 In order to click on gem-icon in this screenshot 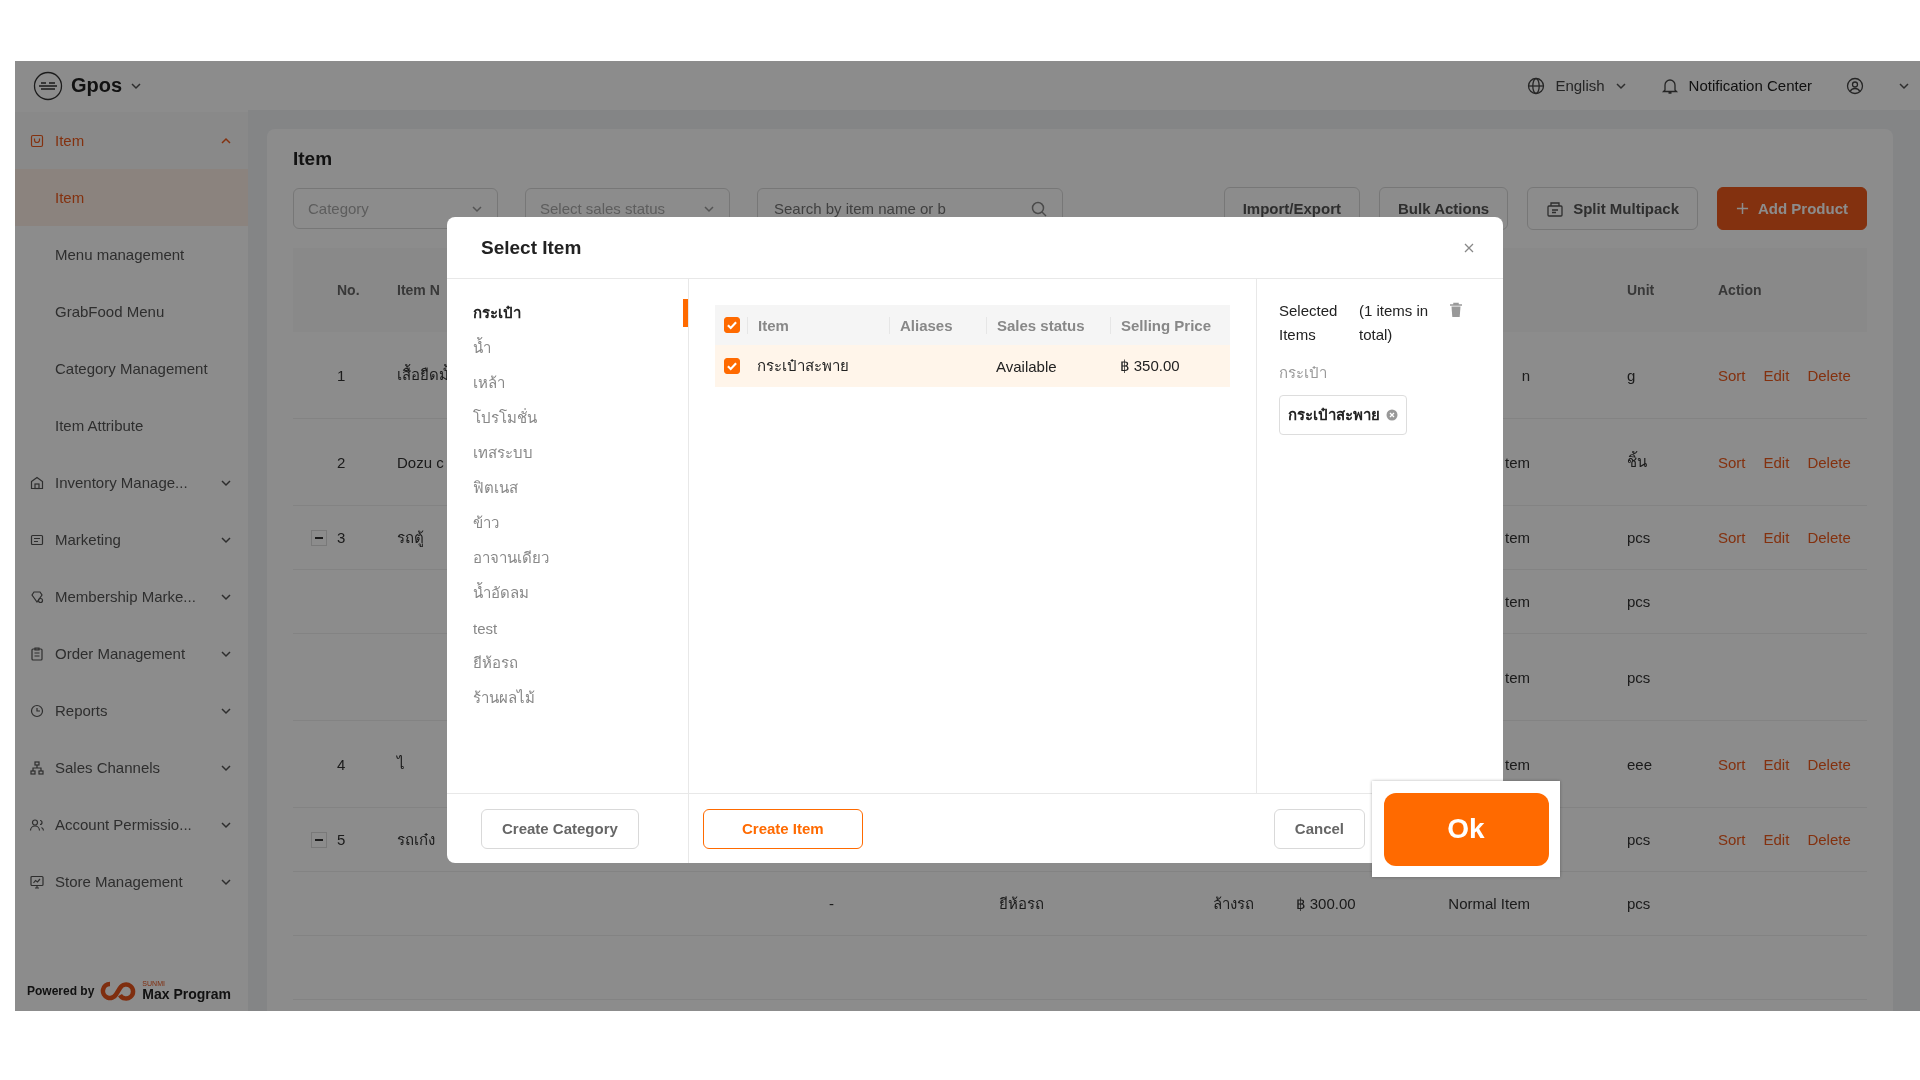, I will do `click(37, 596)`.